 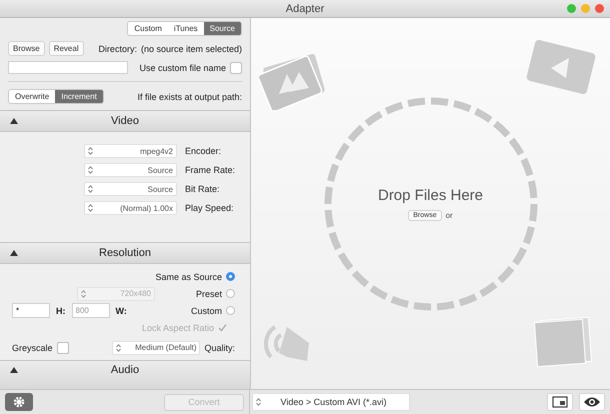 I want to click on picture-in-picture-button, so click(x=560, y=402).